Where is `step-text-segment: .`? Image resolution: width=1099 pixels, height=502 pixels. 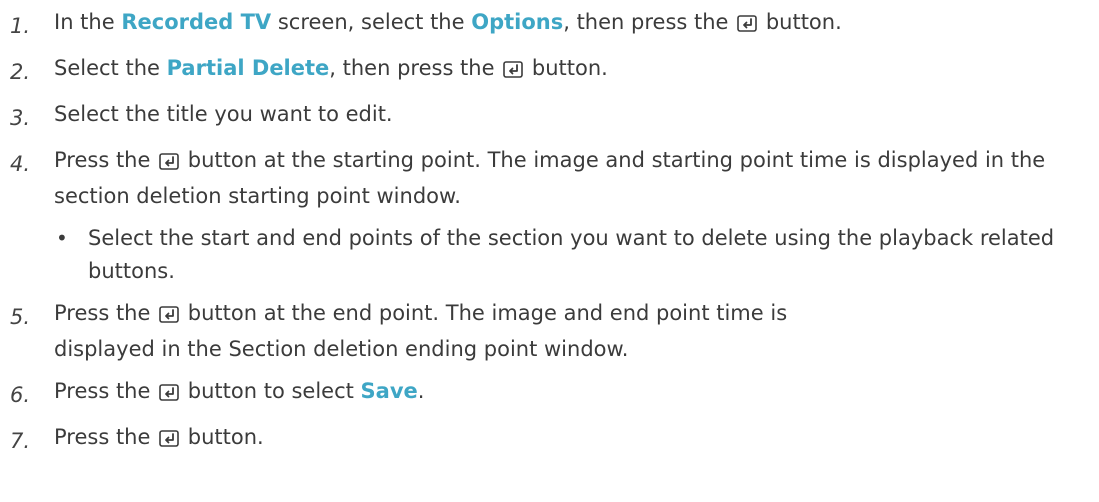
step-text-segment: . is located at coordinates (421, 391).